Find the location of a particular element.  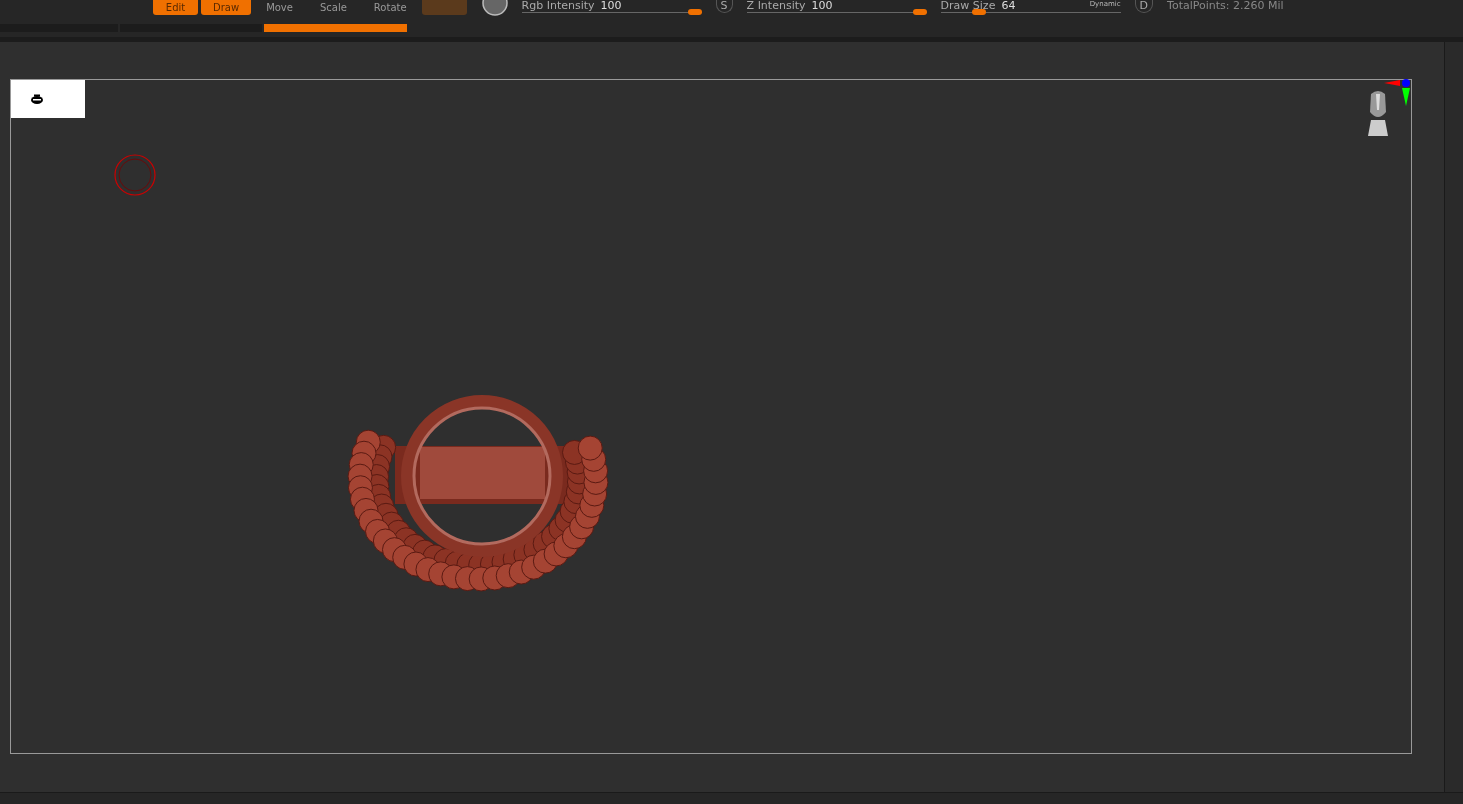

toolbar-button: Edit is located at coordinates (175, 7).